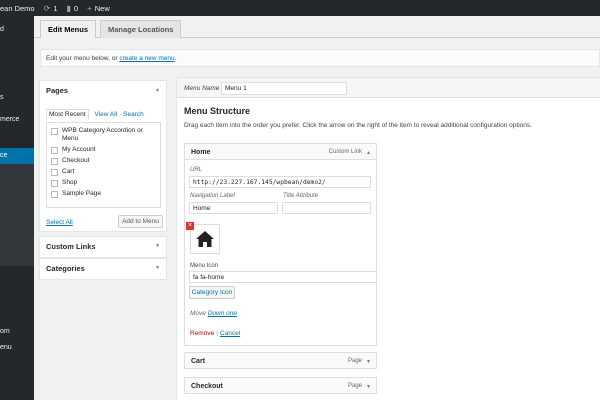  Describe the element at coordinates (17, 215) in the screenshot. I see `admin-submenu` at that location.